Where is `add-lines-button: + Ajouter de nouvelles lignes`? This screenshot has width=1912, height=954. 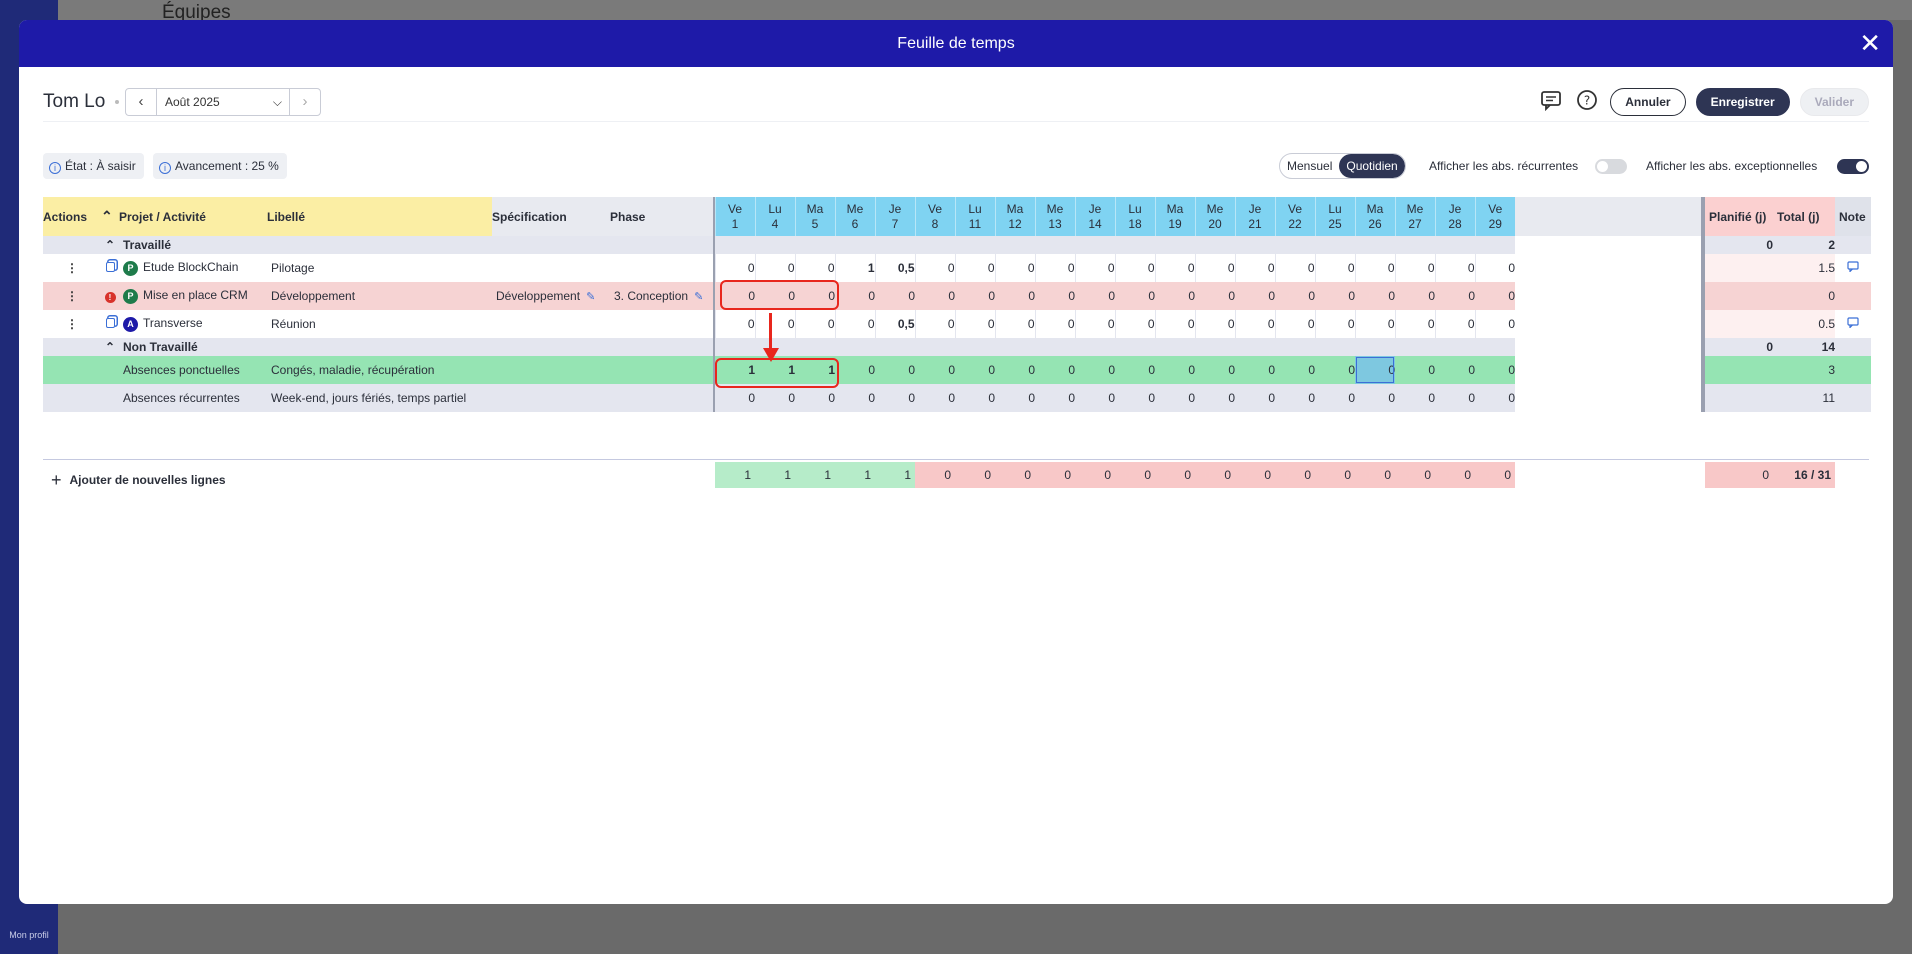
add-lines-button: + Ajouter de nouvelles lignes is located at coordinates (138, 480).